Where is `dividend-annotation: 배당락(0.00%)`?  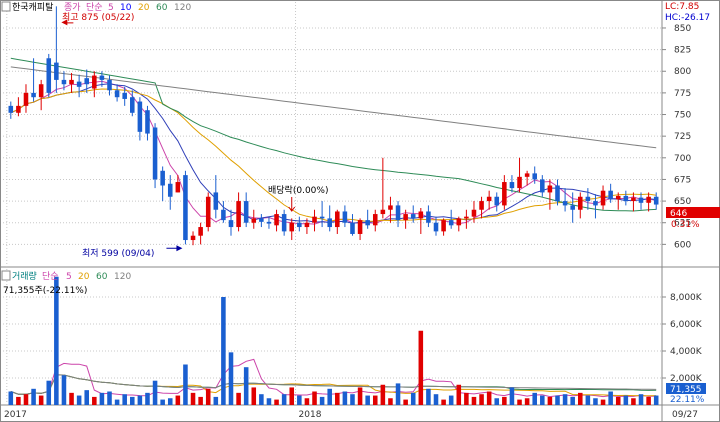
dividend-annotation: 배당락(0.00%) is located at coordinates (298, 198).